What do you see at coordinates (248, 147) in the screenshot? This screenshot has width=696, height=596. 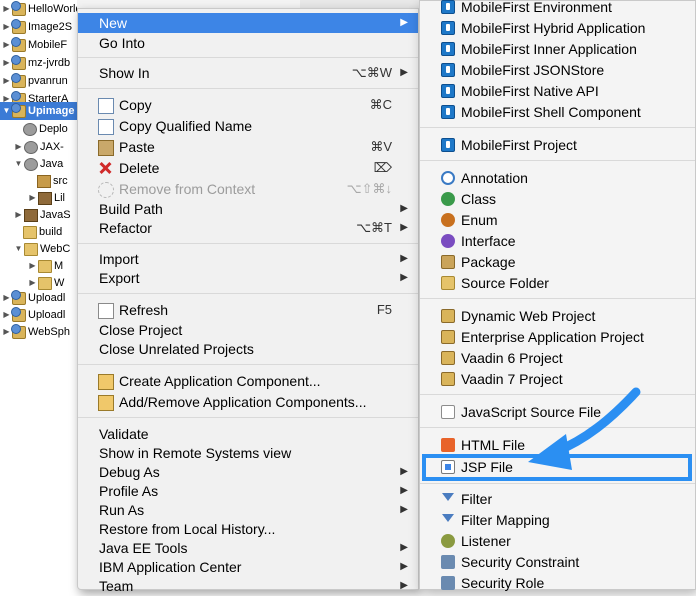 I see `menu-item-paste: Paste ⌘V` at bounding box center [248, 147].